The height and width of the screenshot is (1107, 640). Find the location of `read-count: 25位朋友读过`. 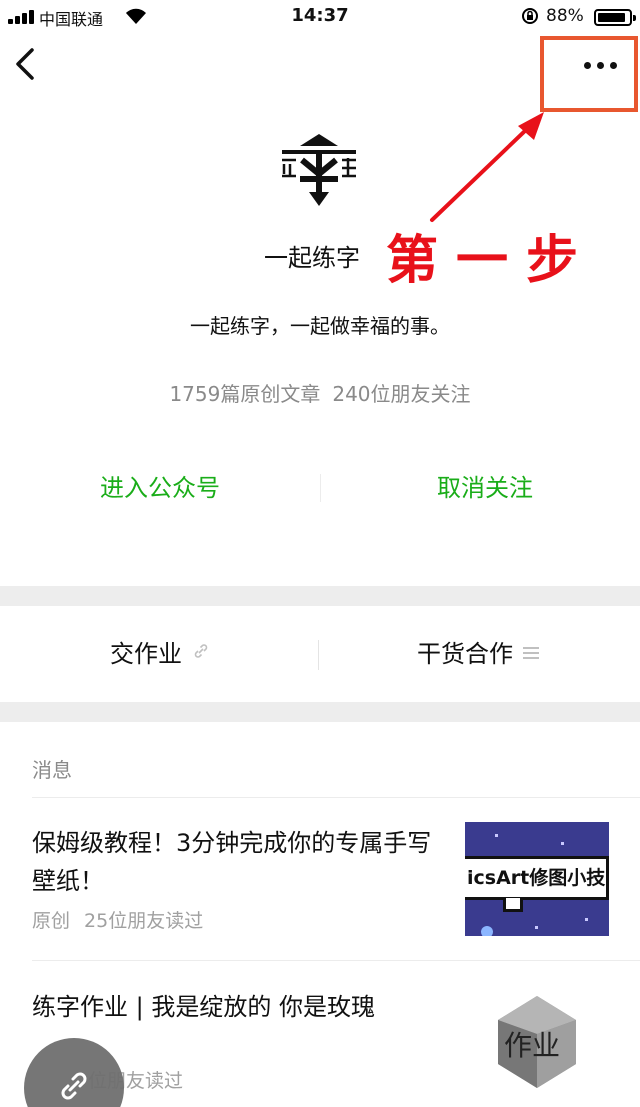

read-count: 25位朋友读过 is located at coordinates (144, 921).